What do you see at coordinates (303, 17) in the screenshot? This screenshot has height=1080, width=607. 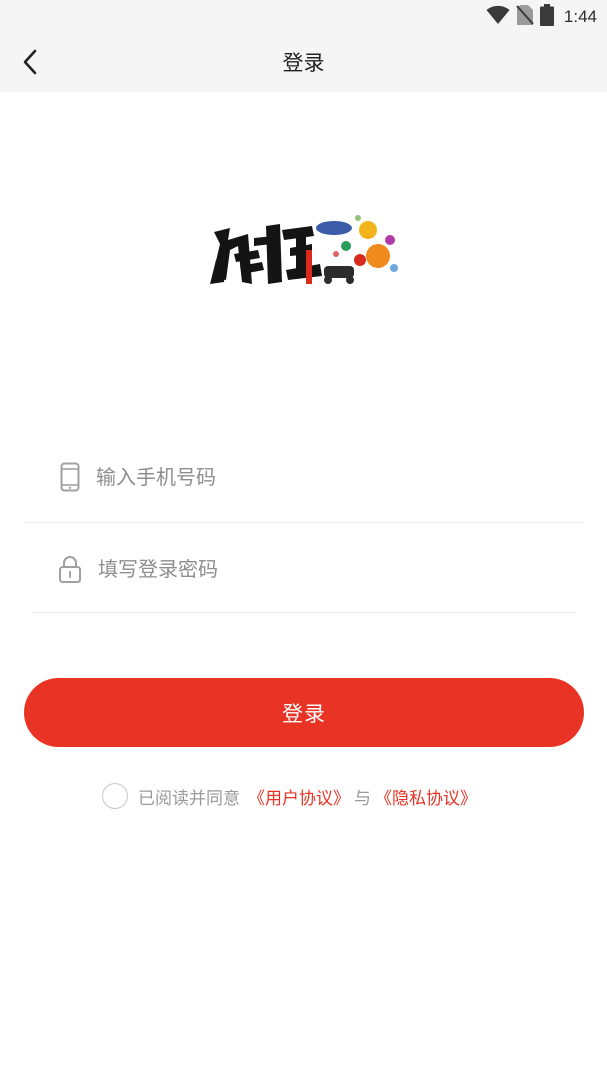 I see `status-bar: 1:44` at bounding box center [303, 17].